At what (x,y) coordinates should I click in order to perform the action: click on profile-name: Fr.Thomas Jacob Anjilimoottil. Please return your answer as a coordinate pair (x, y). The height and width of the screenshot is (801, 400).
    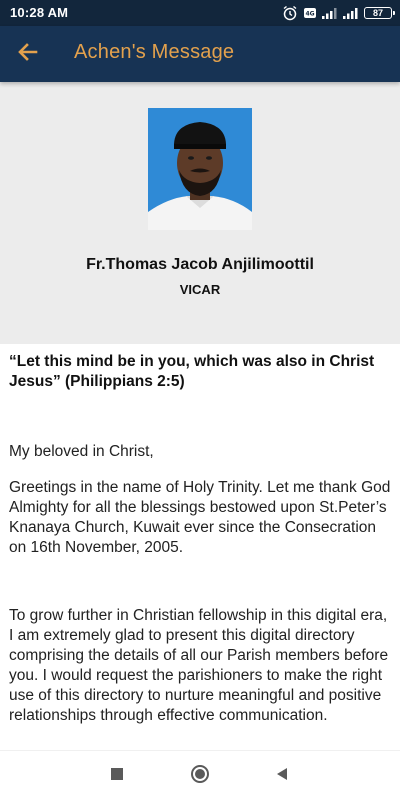
    Looking at the image, I should click on (200, 264).